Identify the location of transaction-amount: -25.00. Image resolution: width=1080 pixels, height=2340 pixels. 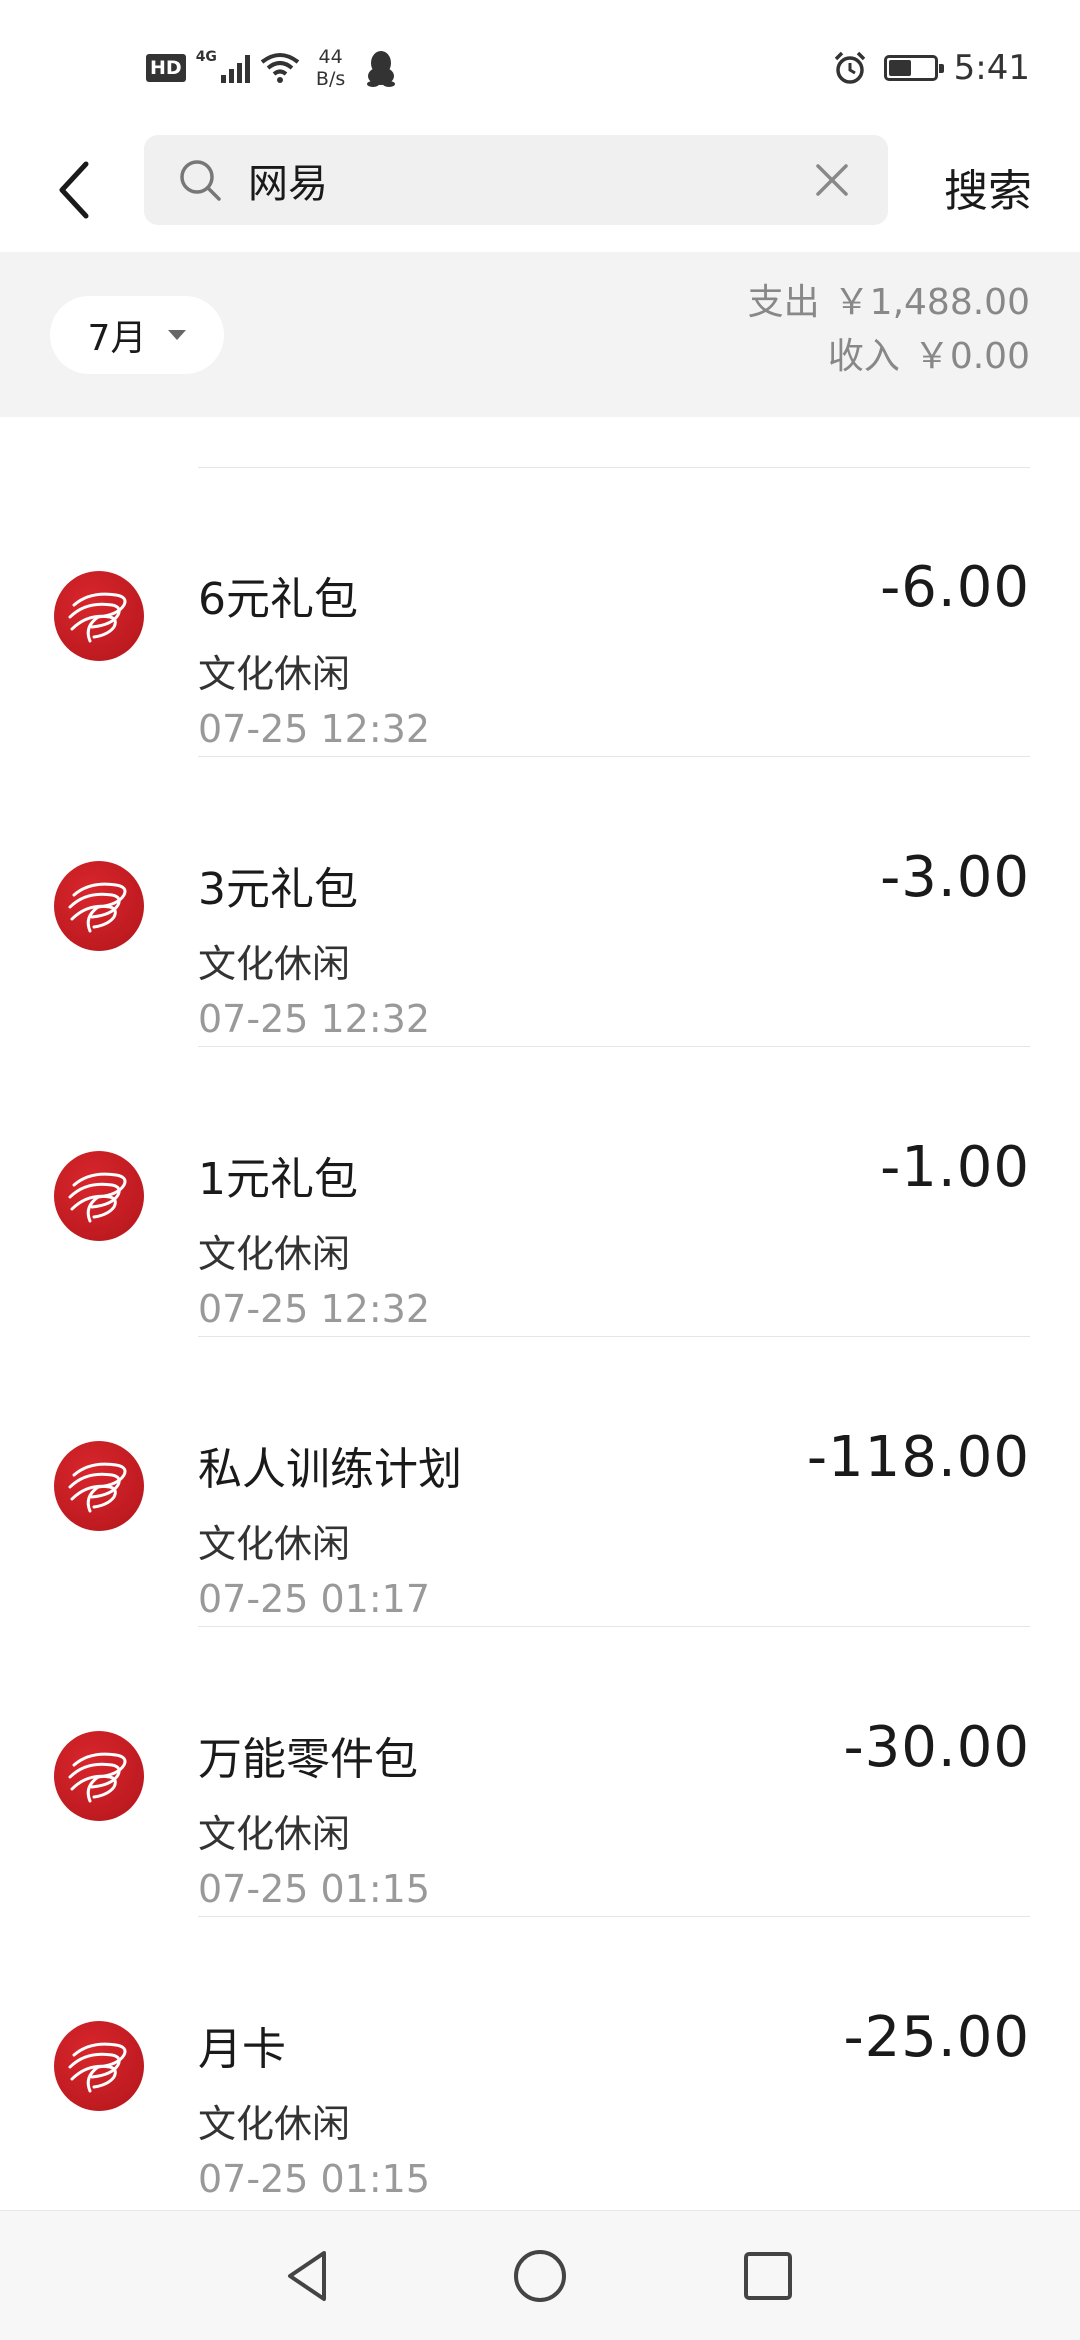
(936, 2037).